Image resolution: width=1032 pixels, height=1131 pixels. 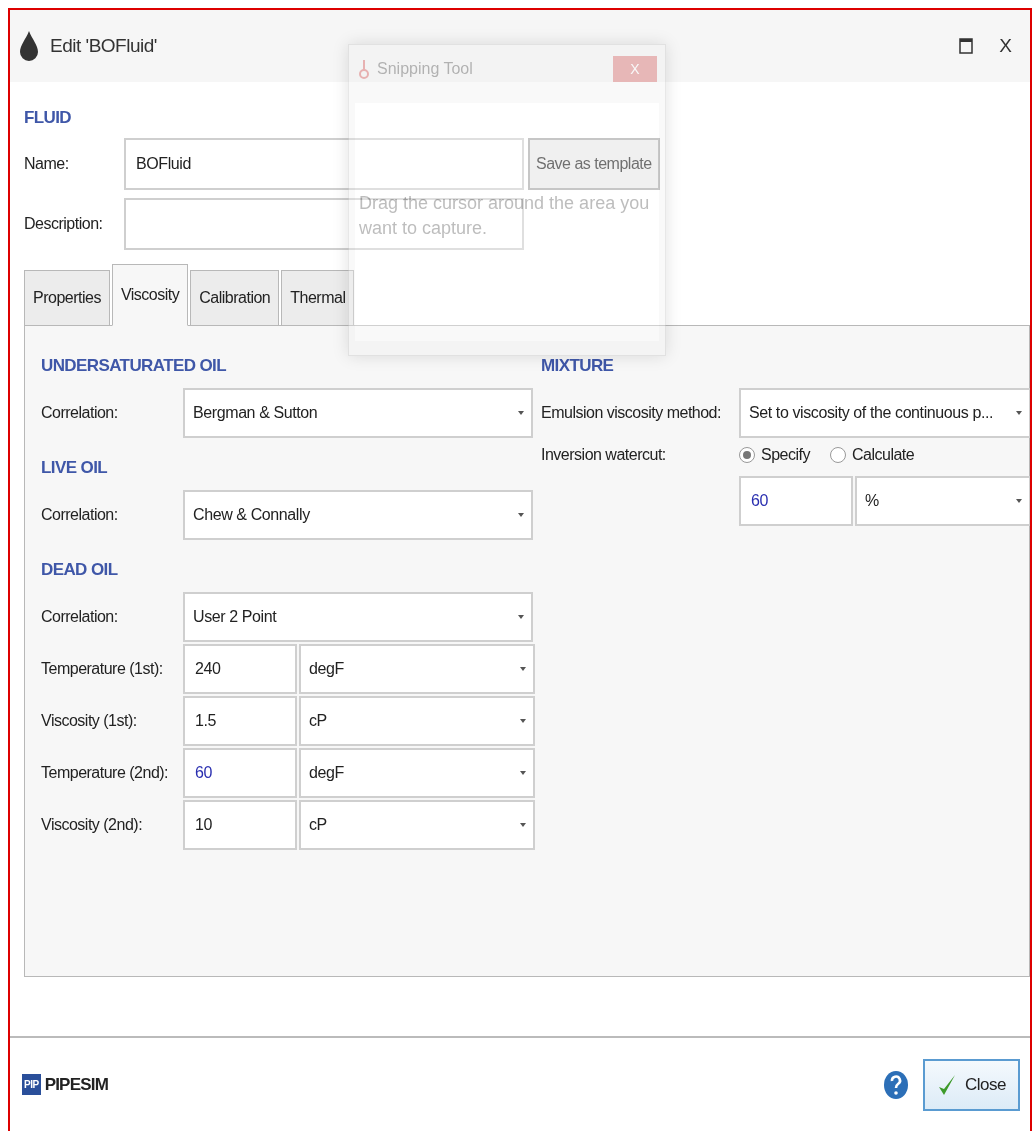 I want to click on correlation-dropdown: User 2 Point, so click(x=358, y=617).